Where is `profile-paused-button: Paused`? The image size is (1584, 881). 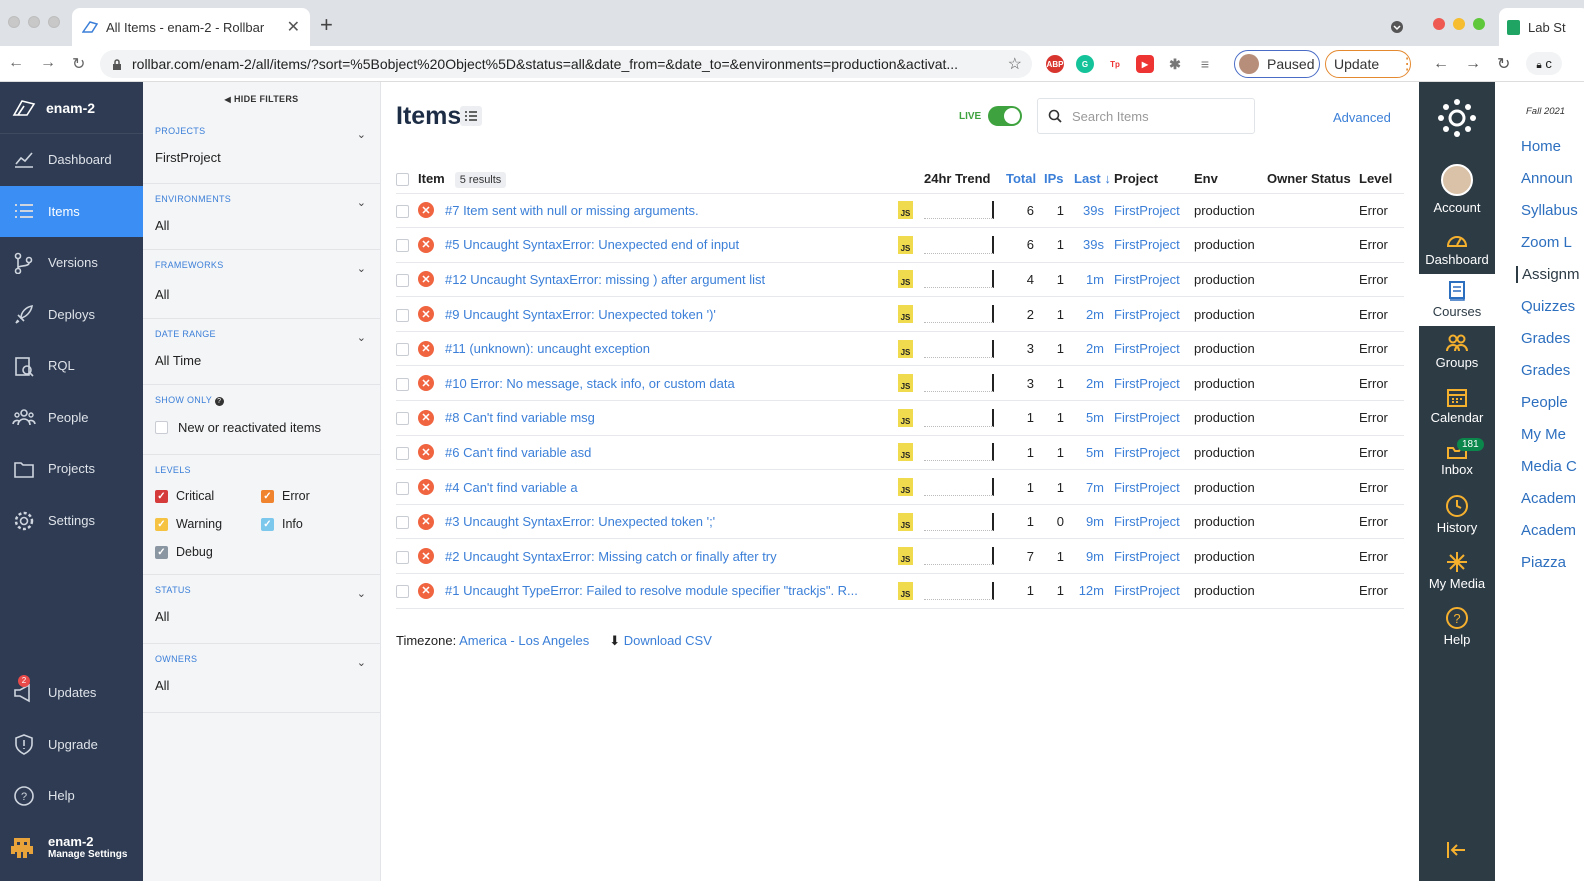 profile-paused-button: Paused is located at coordinates (1277, 64).